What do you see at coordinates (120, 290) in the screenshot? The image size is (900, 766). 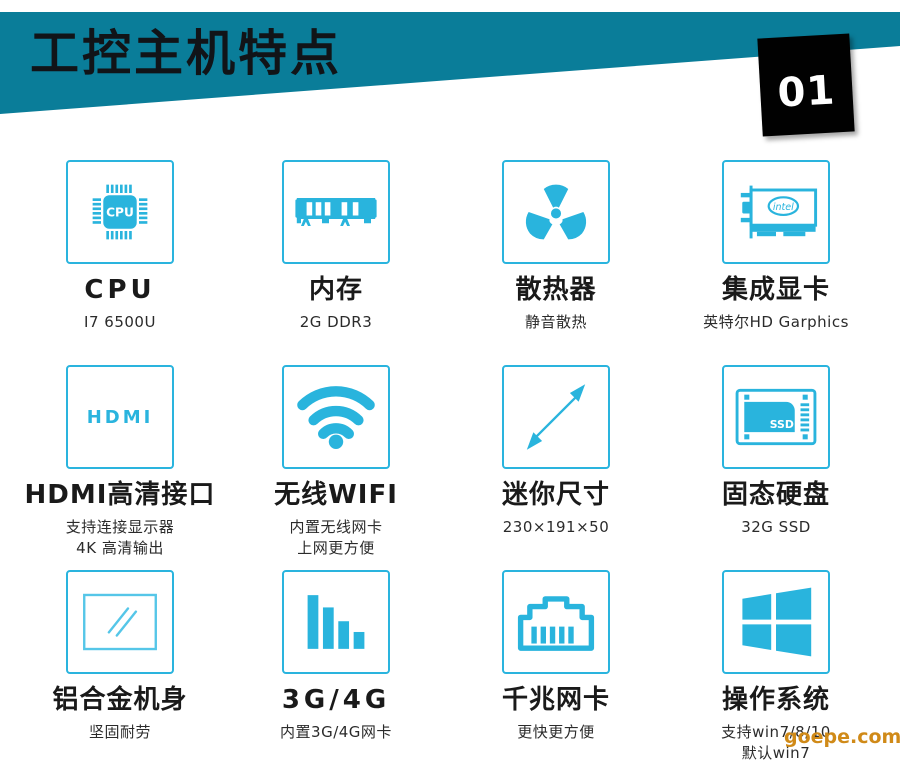 I see `feature-title: CPU` at bounding box center [120, 290].